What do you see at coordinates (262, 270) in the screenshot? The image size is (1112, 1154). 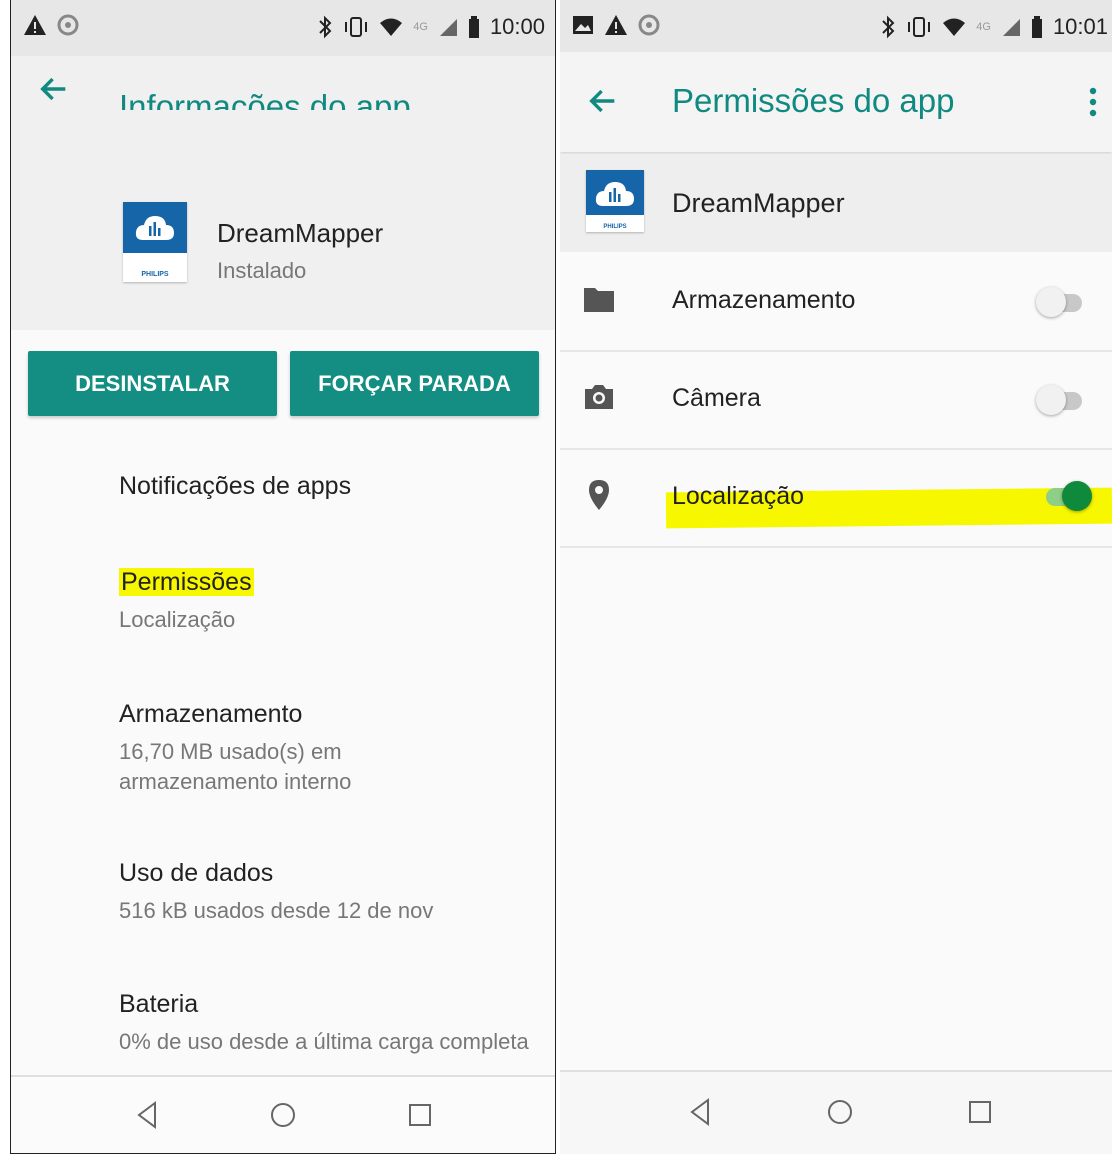 I see `app-install-status: Instalado` at bounding box center [262, 270].